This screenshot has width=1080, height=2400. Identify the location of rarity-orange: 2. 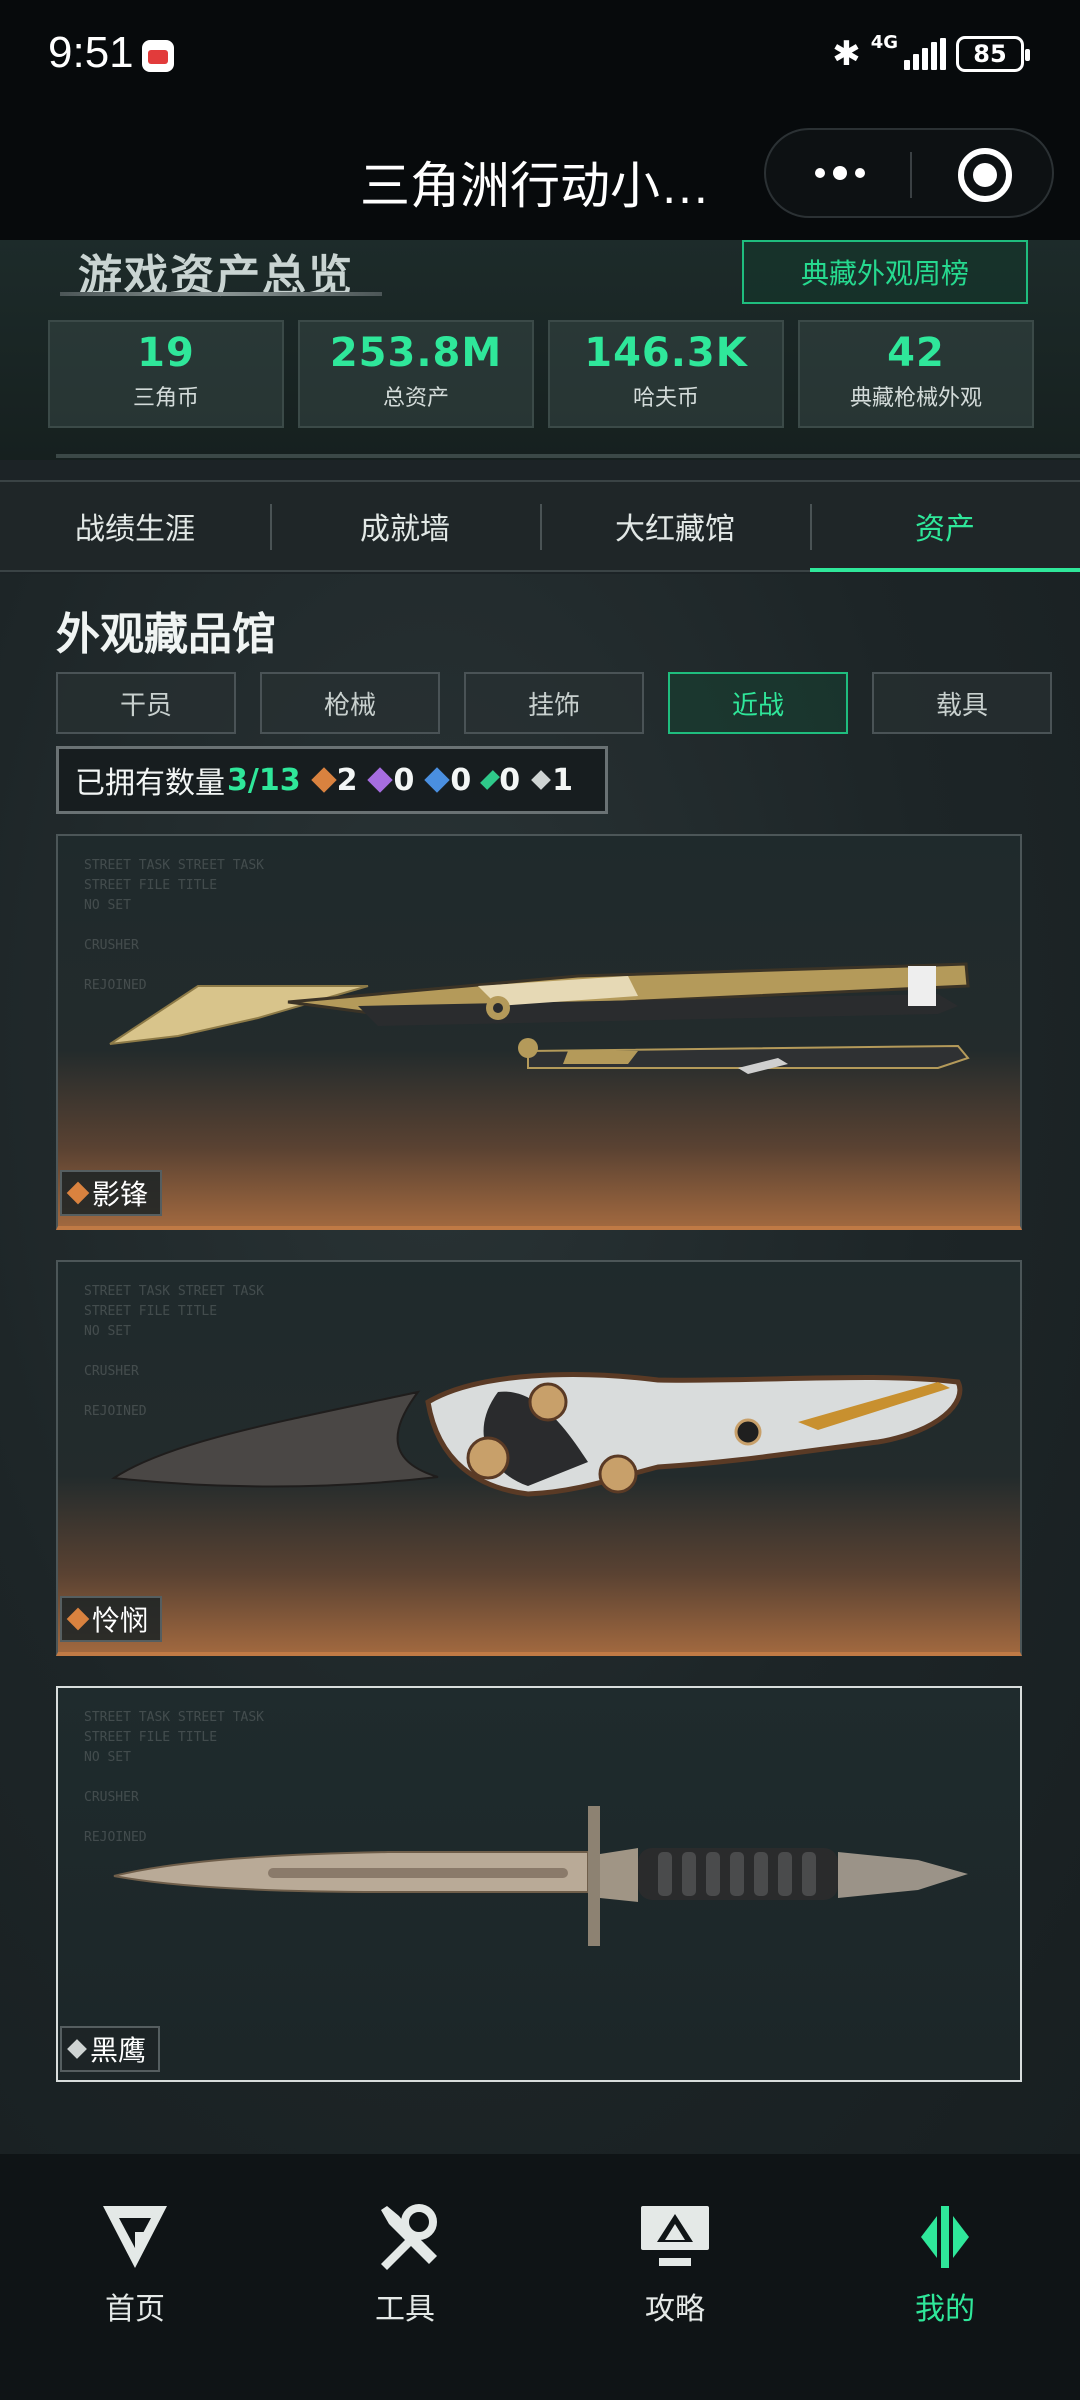
(334, 780).